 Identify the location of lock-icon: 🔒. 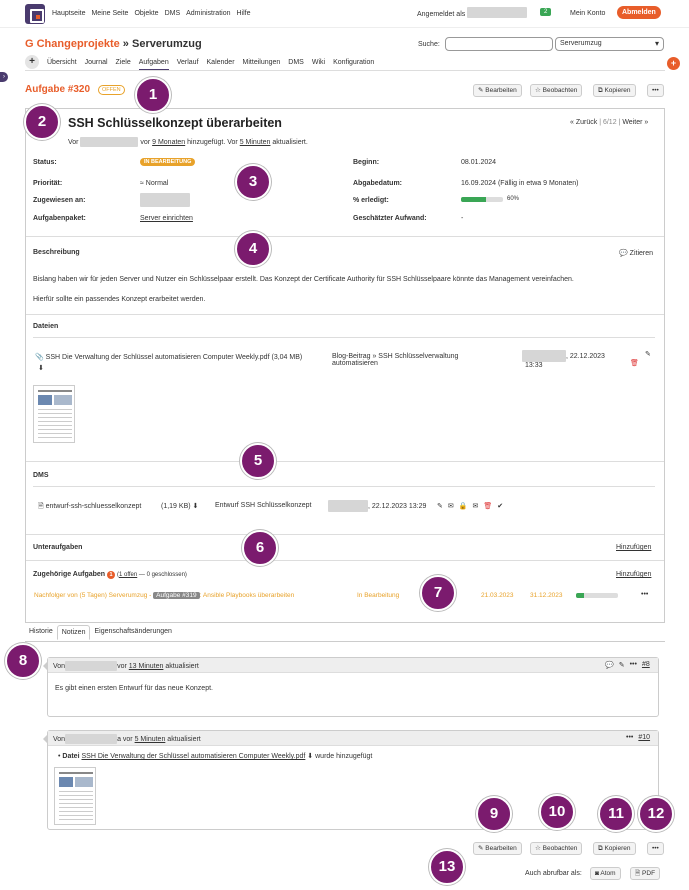
(463, 506).